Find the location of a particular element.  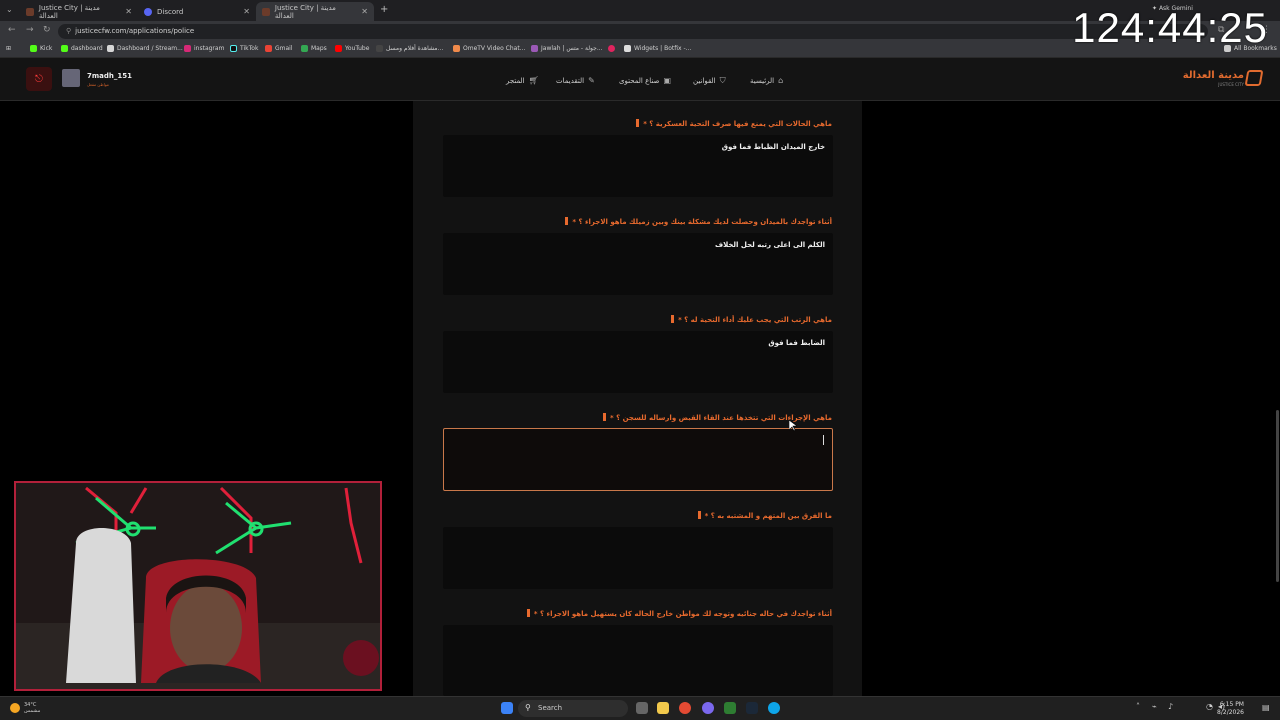

reload-icon: ↻ is located at coordinates (47, 30).